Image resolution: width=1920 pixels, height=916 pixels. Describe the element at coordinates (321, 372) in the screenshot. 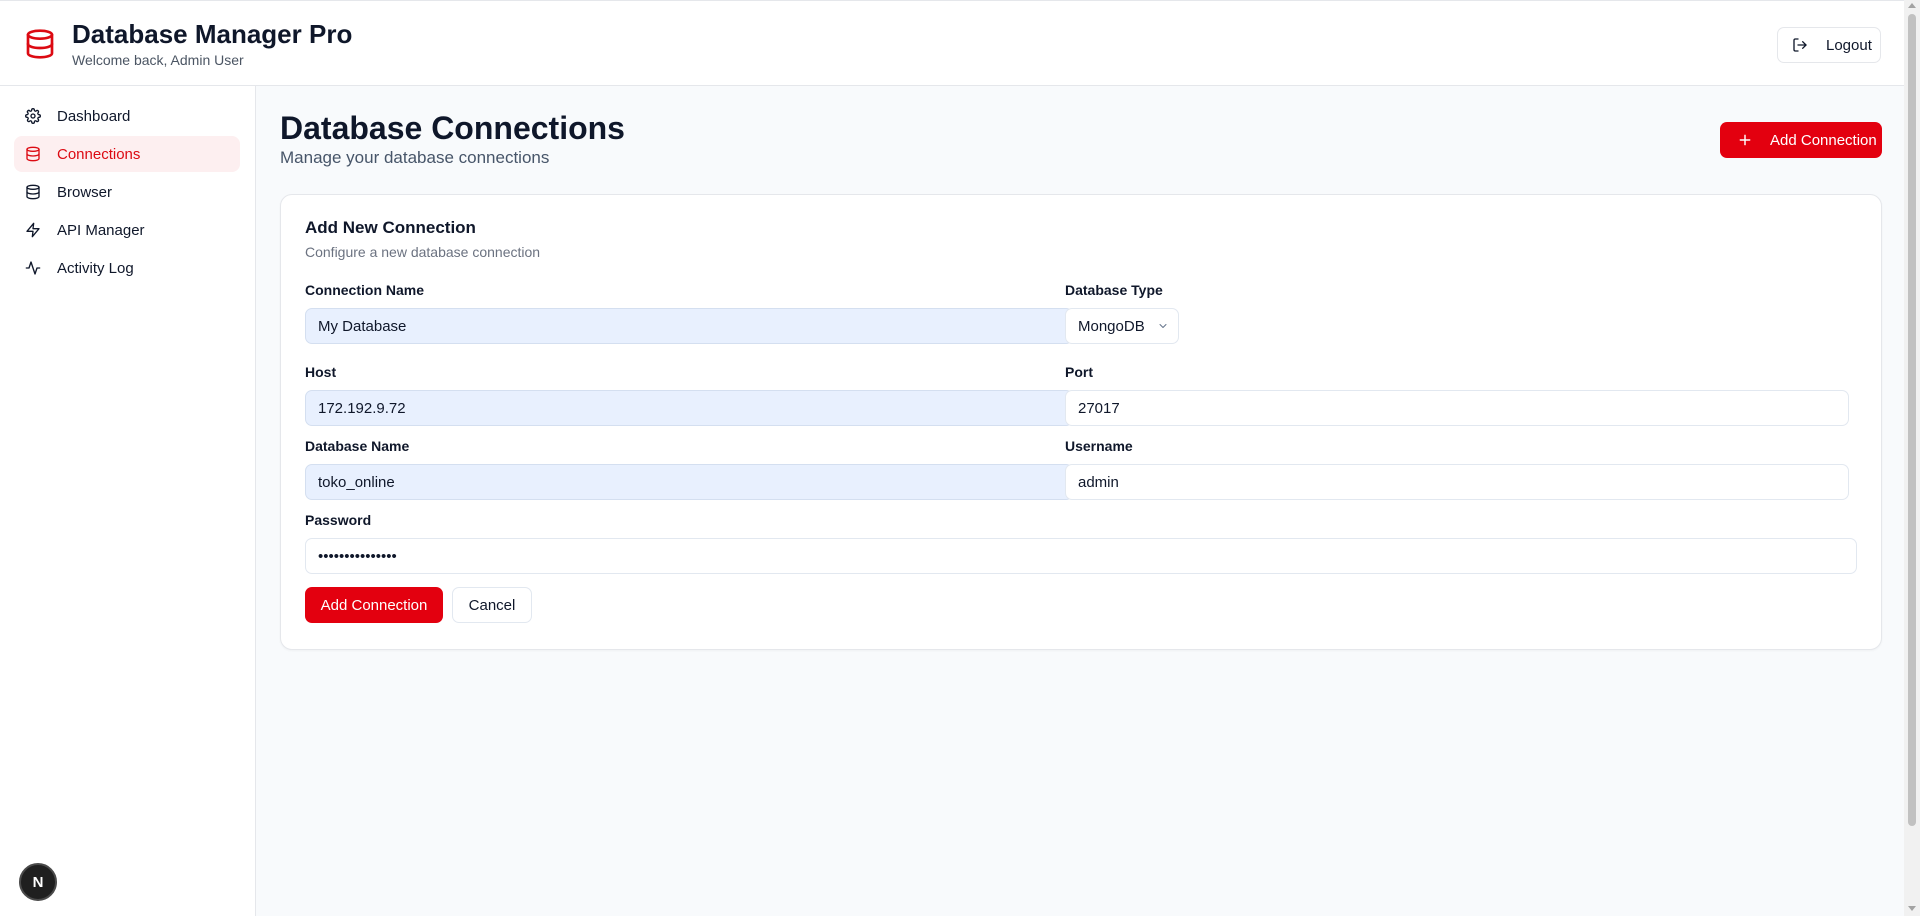

I see `host-label: Host` at that location.